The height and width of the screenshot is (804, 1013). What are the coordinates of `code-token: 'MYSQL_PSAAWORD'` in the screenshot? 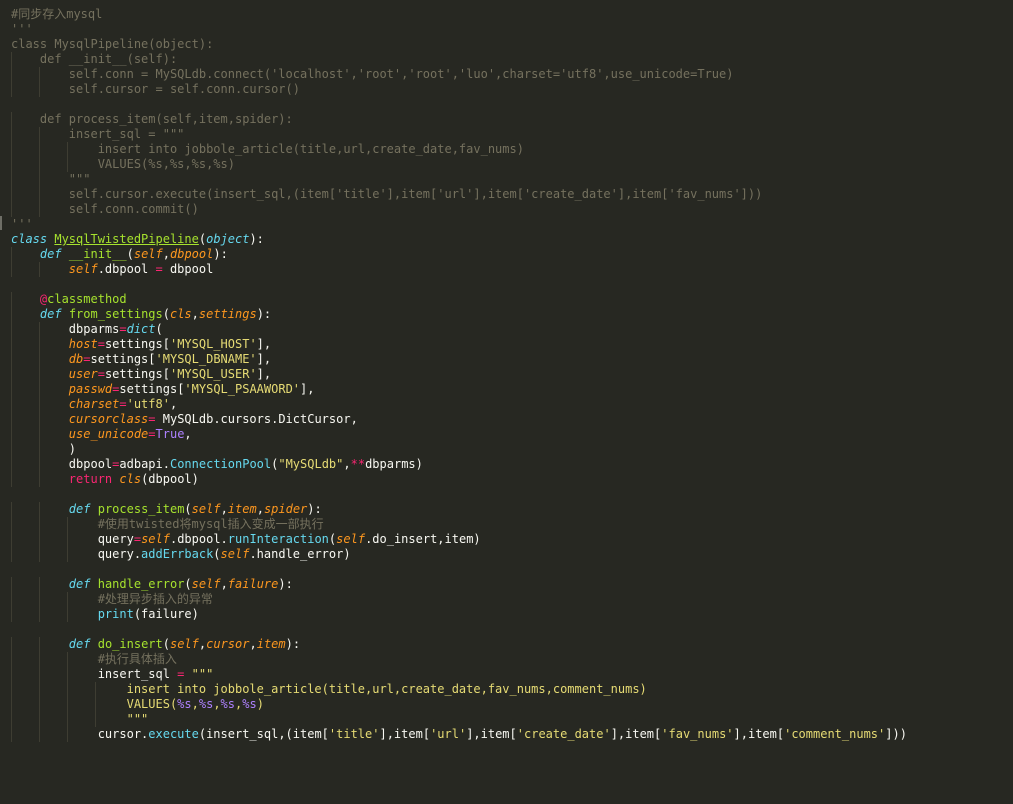 It's located at (242, 389).